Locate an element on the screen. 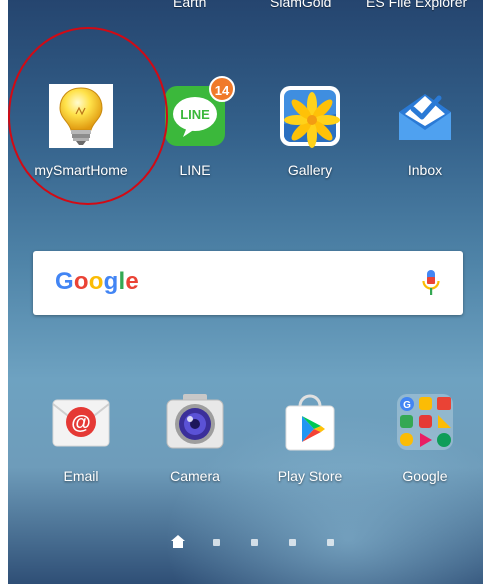 Image resolution: width=483 pixels, height=584 pixels. app-label: LINE is located at coordinates (195, 170).